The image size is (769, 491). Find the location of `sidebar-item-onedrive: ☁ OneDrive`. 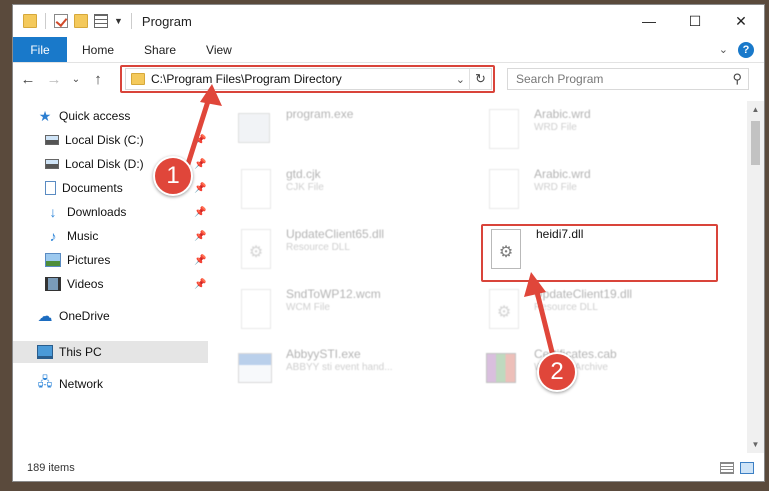

sidebar-item-onedrive: ☁ OneDrive is located at coordinates (110, 316).